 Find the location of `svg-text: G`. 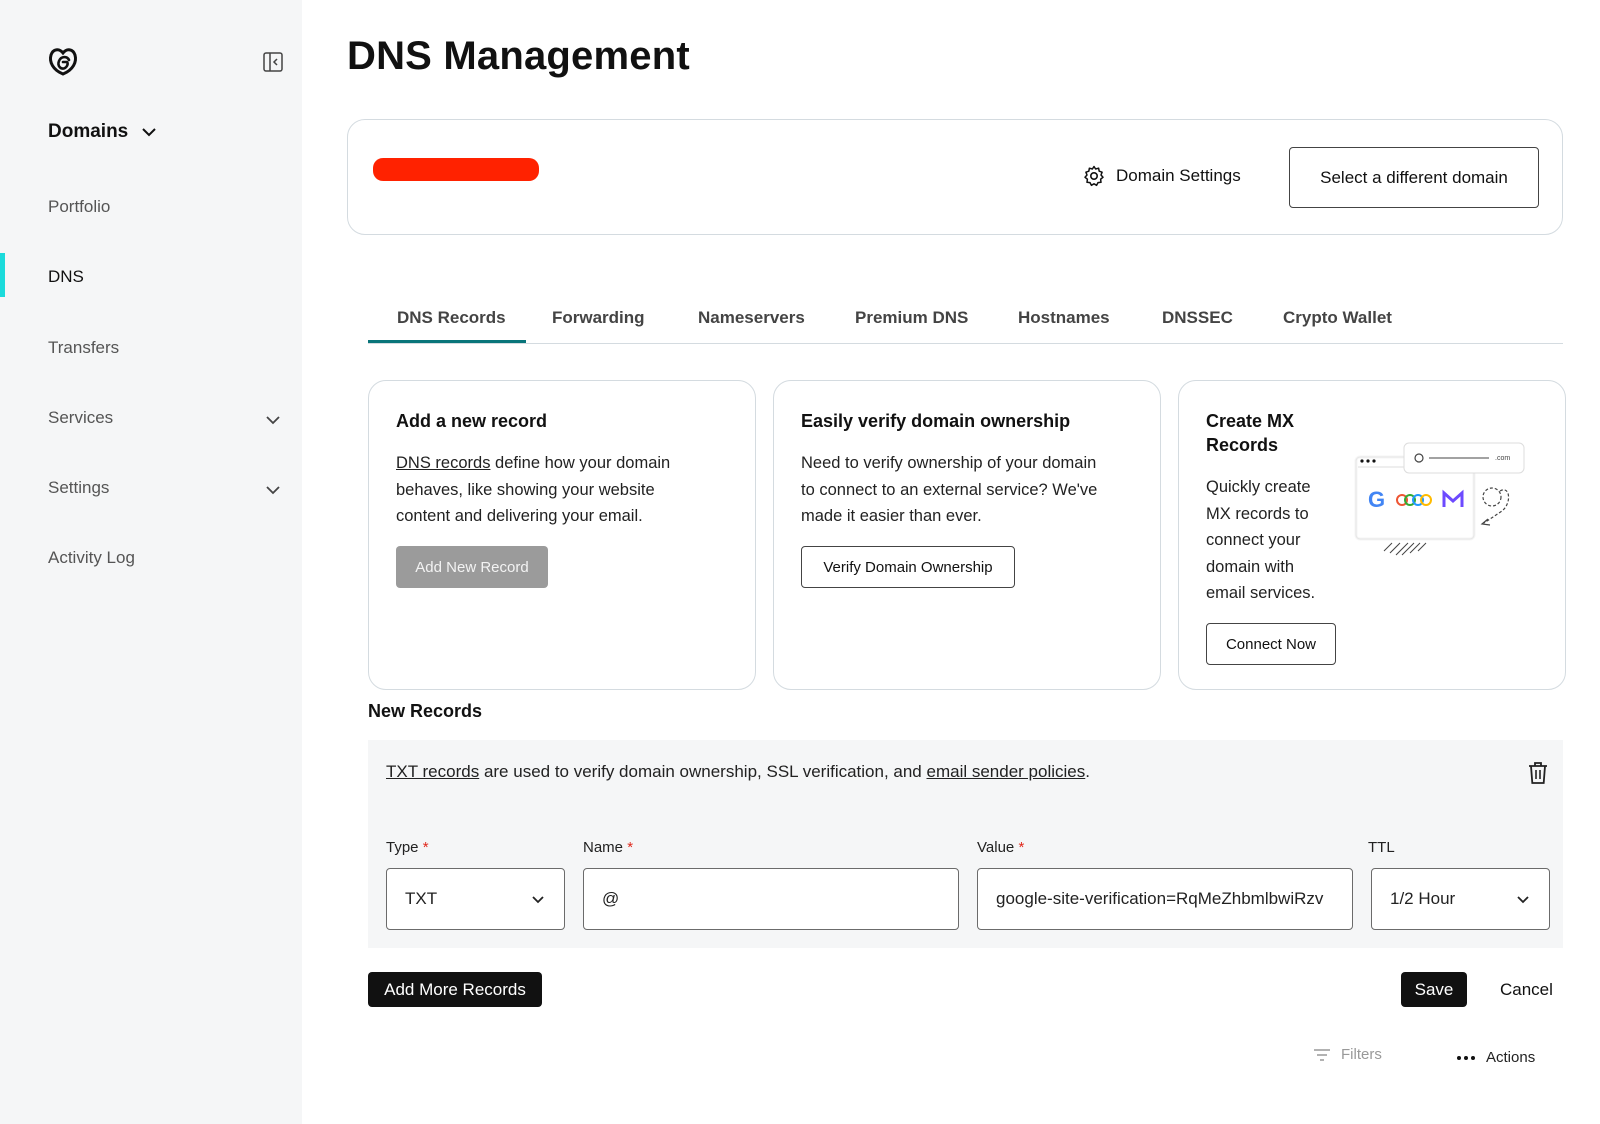

svg-text: G is located at coordinates (1376, 499).